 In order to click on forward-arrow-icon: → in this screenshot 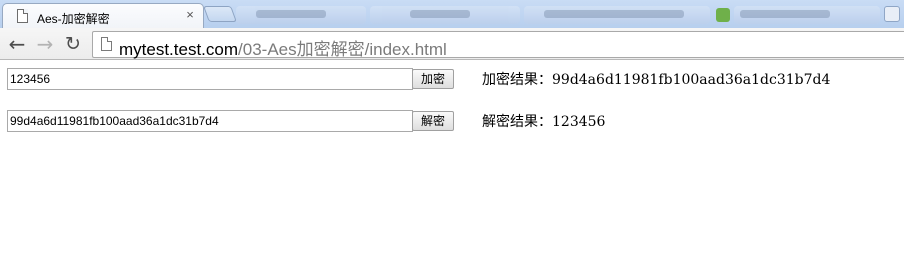, I will do `click(45, 44)`.